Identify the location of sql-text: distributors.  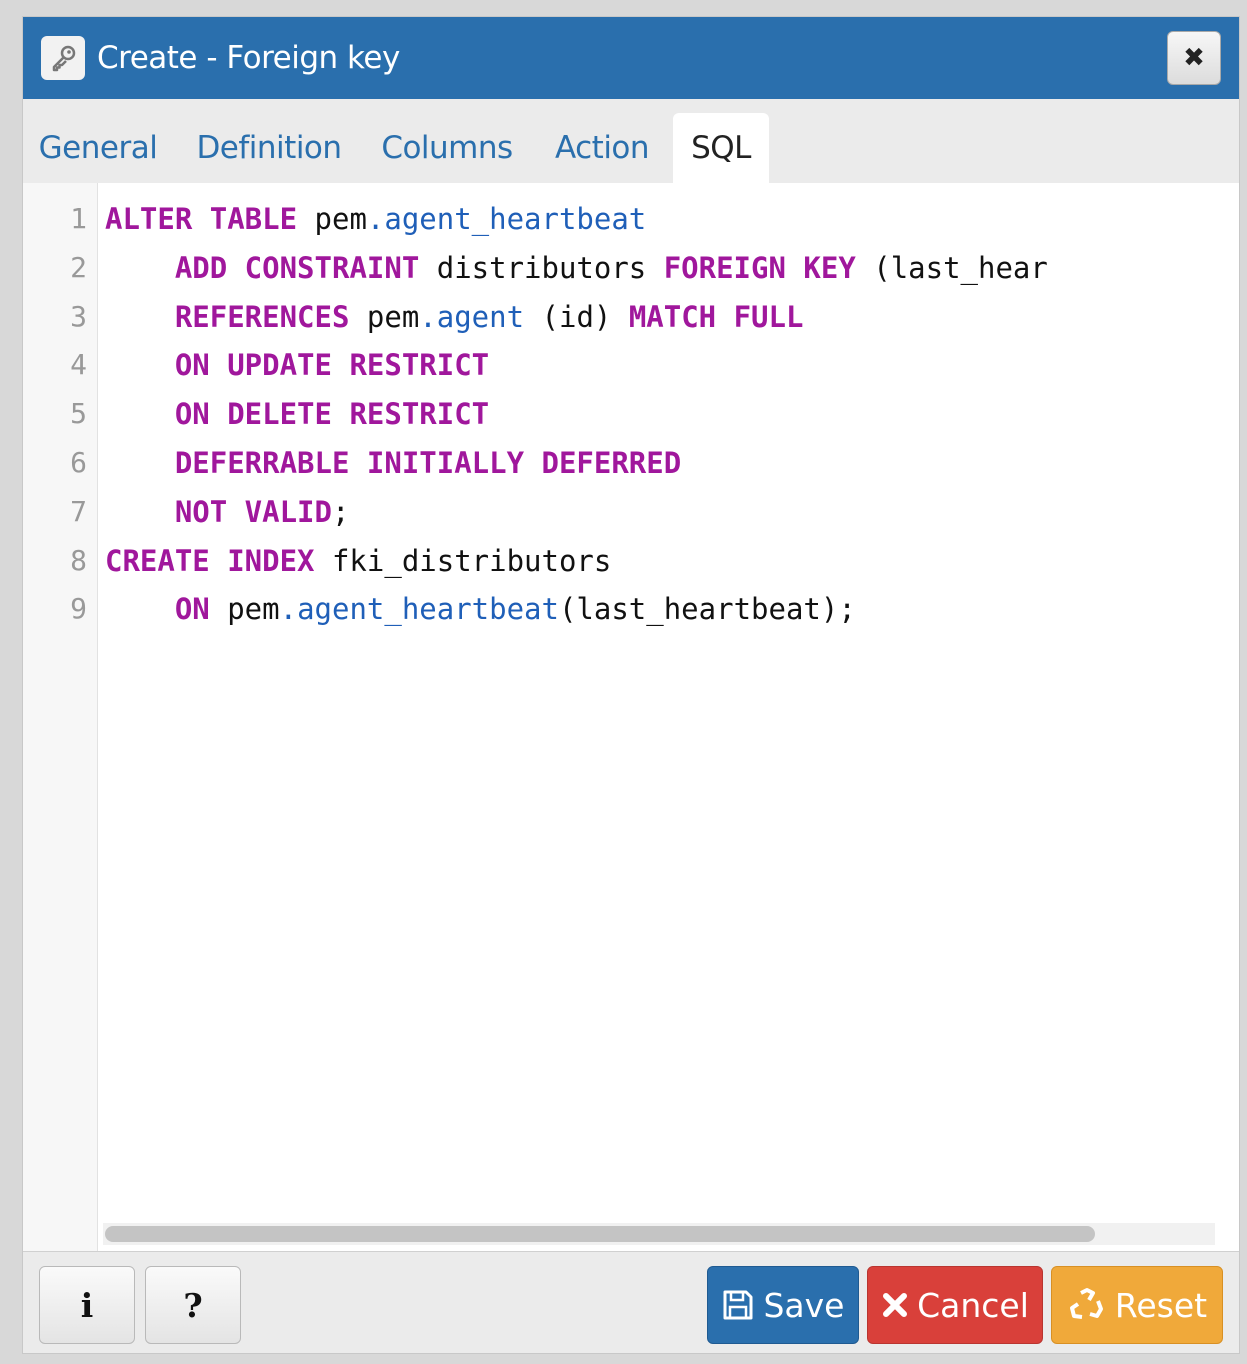
(541, 267).